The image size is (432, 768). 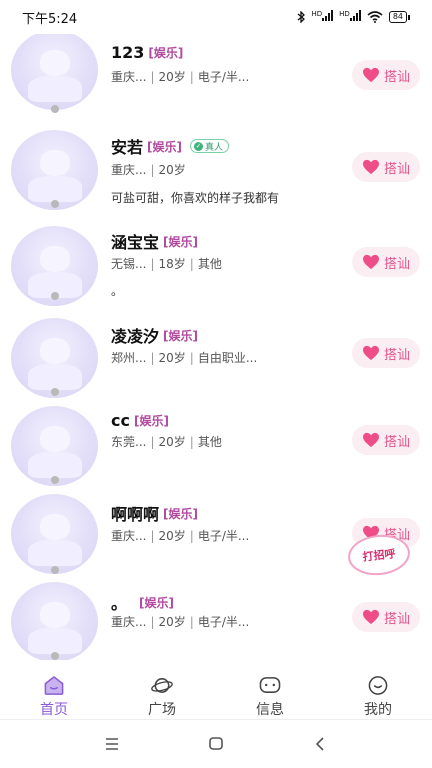 I want to click on list-item: 安若 [娱乐] ✓ 真人 重庆... | 20岁 可盐可甜，你喜欢的样子我都有 搭讪, so click(x=216, y=172).